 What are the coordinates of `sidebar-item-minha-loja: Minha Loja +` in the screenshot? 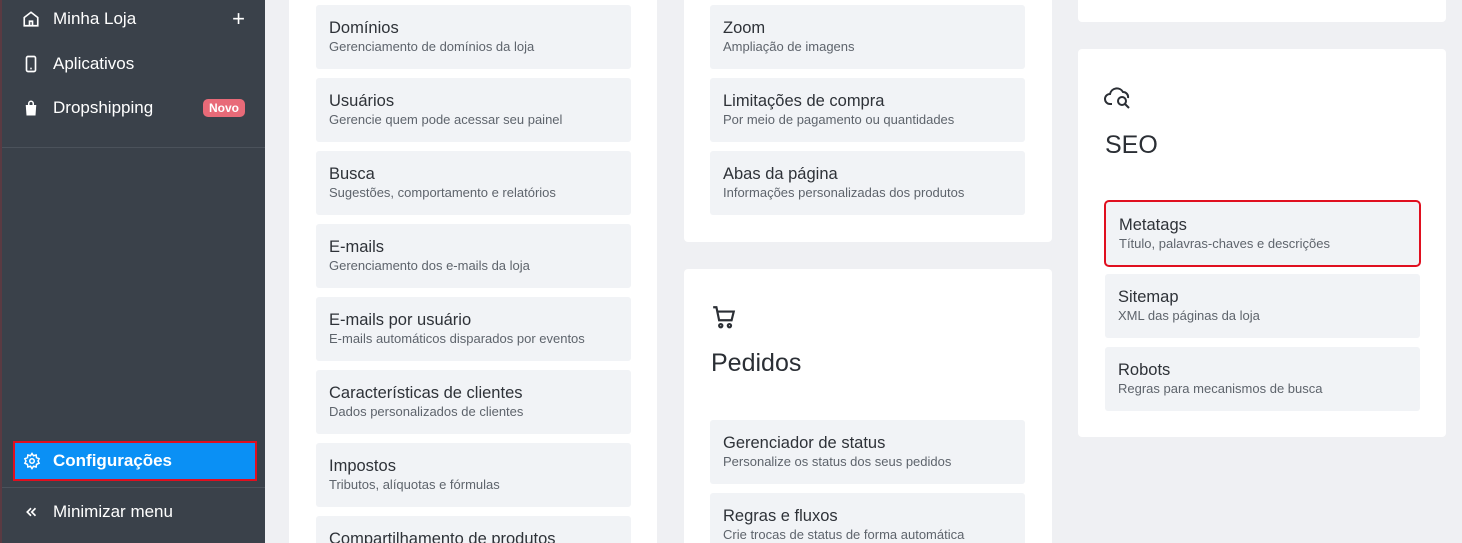 It's located at (133, 19).